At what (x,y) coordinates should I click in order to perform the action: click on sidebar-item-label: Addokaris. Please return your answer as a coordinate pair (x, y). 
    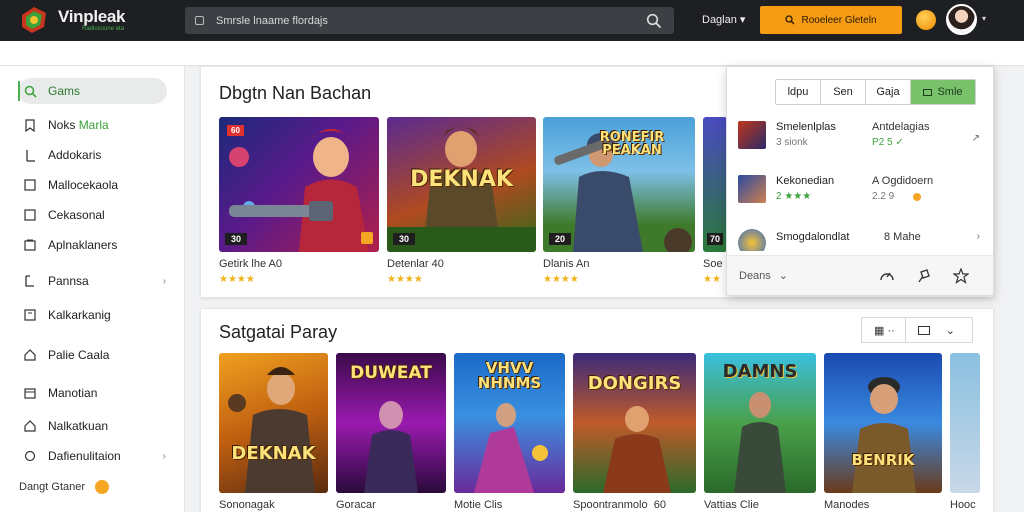
    Looking at the image, I should click on (75, 155).